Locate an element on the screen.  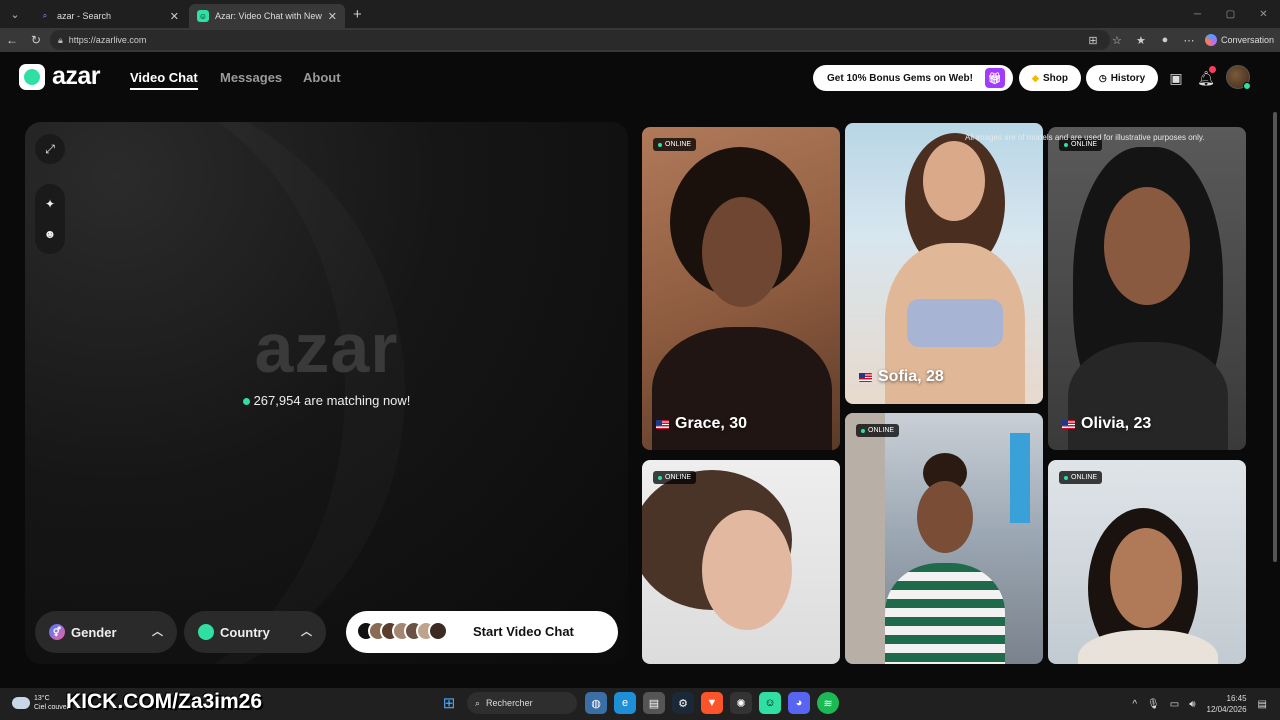
edge-icon: e is located at coordinates (625, 703).